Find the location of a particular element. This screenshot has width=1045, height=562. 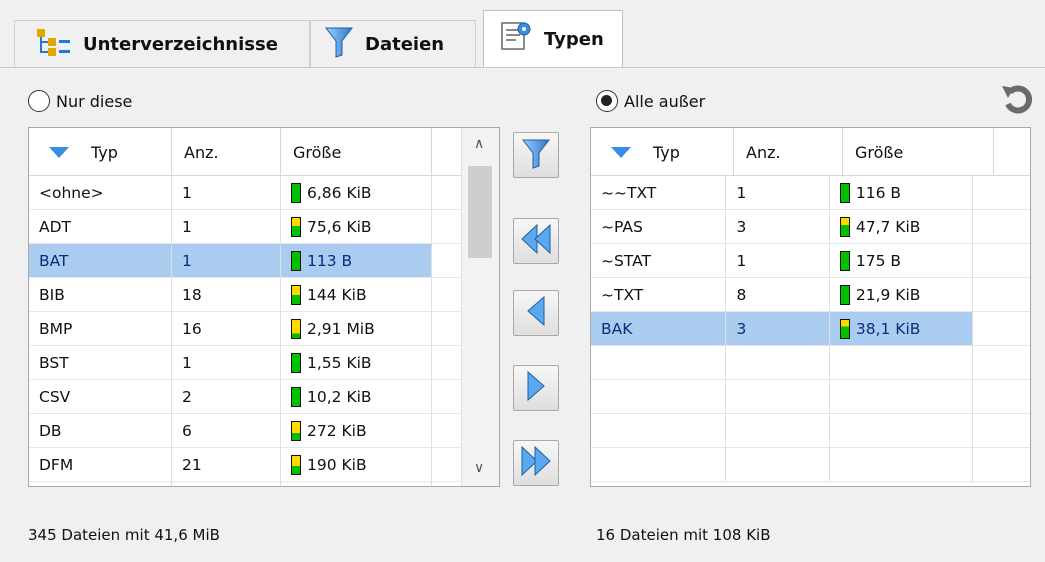

cell-groesse: 116 B is located at coordinates (901, 193).